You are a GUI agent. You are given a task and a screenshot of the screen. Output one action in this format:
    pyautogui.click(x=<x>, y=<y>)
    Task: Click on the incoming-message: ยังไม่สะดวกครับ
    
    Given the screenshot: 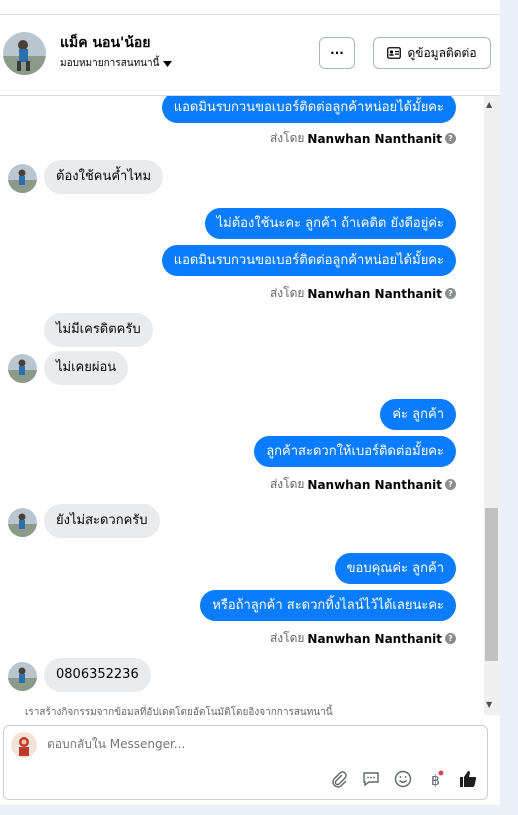 What is the action you would take?
    pyautogui.click(x=102, y=521)
    